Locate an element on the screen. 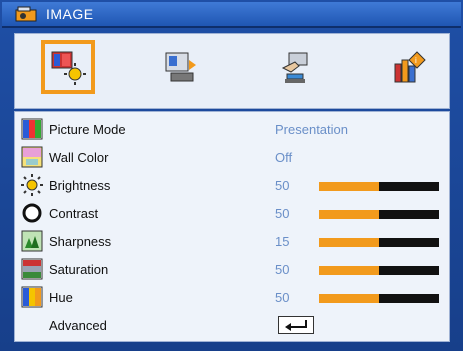  saturation-icon is located at coordinates (32, 269).